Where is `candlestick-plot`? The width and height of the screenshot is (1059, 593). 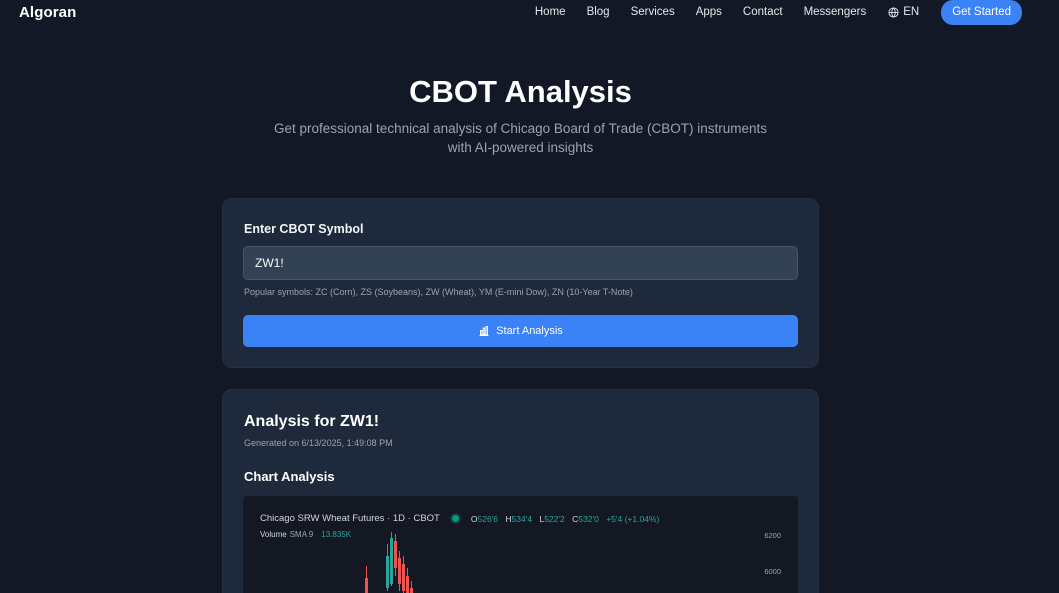
candlestick-plot is located at coordinates (389, 562).